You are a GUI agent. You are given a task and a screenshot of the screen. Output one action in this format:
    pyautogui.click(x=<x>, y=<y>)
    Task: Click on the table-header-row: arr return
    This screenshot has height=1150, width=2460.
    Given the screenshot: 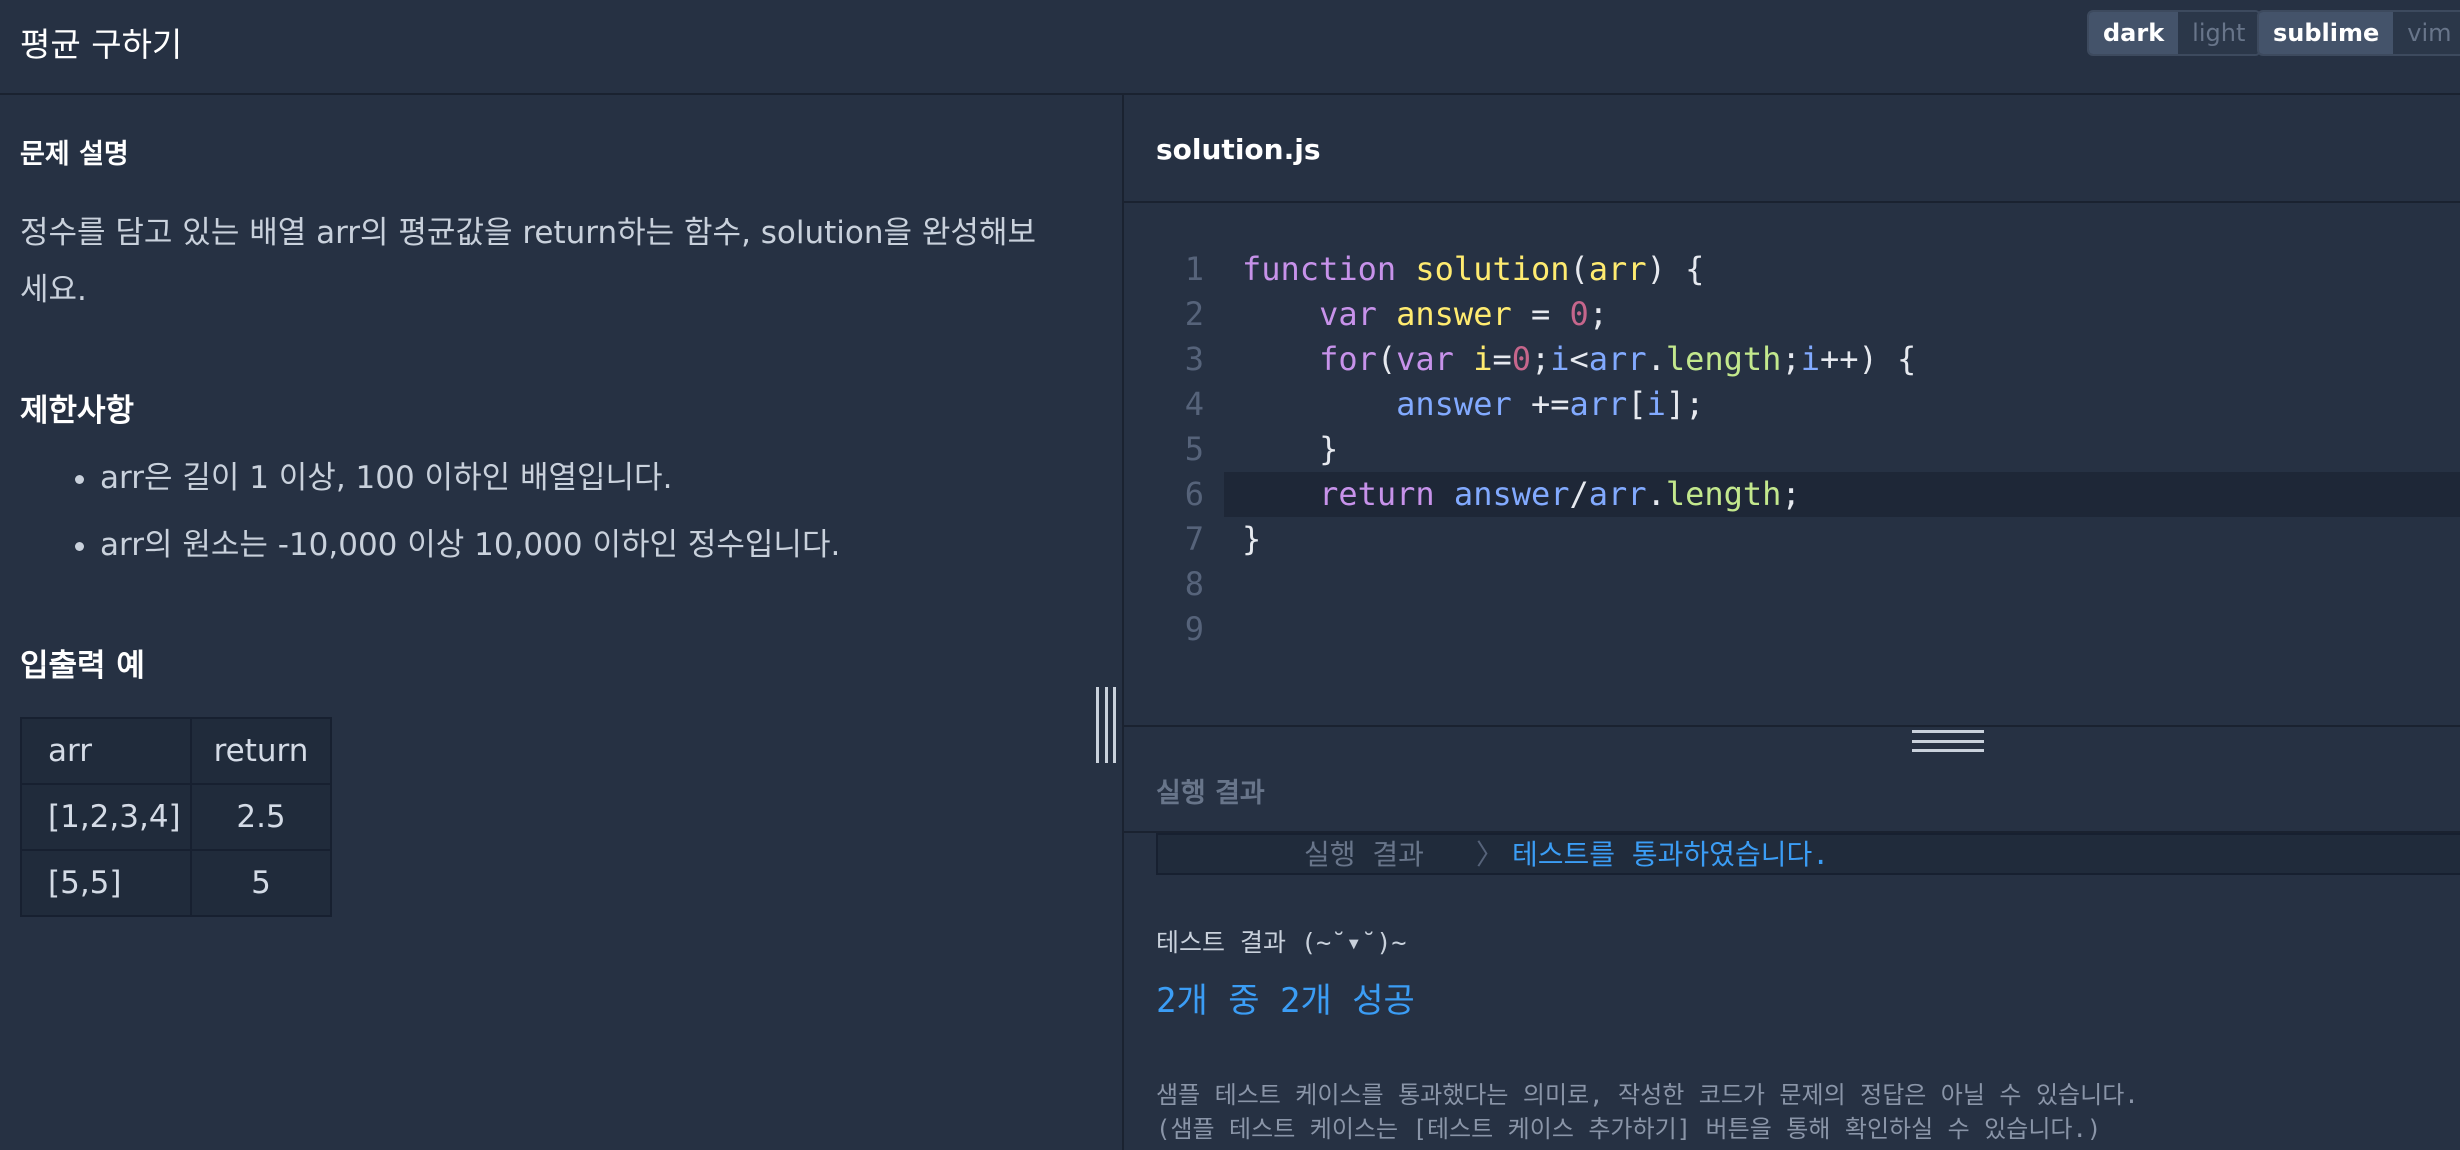 What is the action you would take?
    pyautogui.click(x=176, y=751)
    